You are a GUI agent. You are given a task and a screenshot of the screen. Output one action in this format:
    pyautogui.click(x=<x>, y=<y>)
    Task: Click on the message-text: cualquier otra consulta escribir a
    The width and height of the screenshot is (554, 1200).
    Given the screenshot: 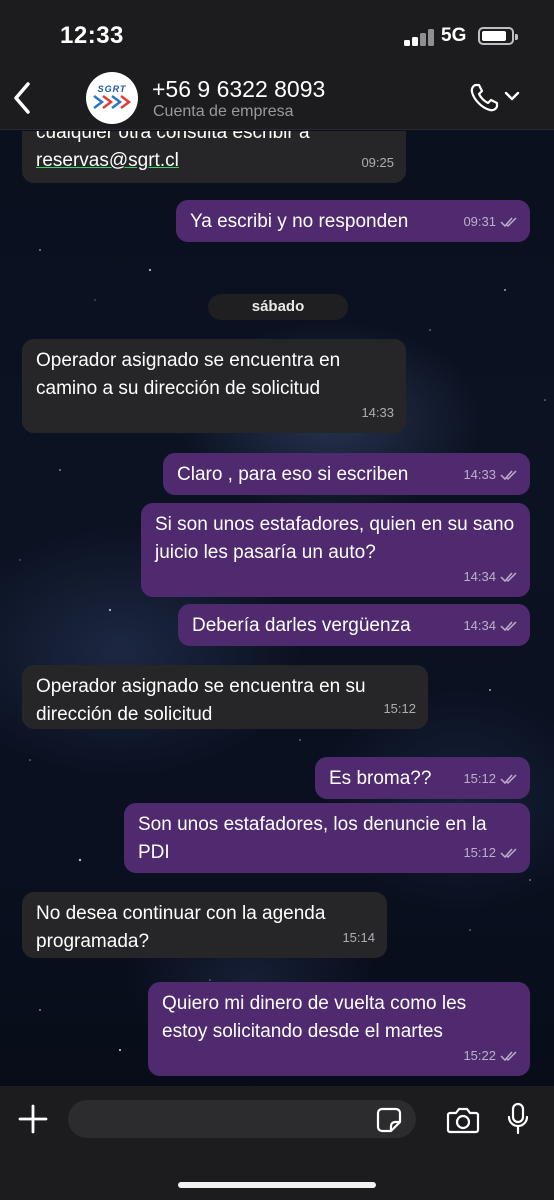 What is the action you would take?
    pyautogui.click(x=173, y=137)
    